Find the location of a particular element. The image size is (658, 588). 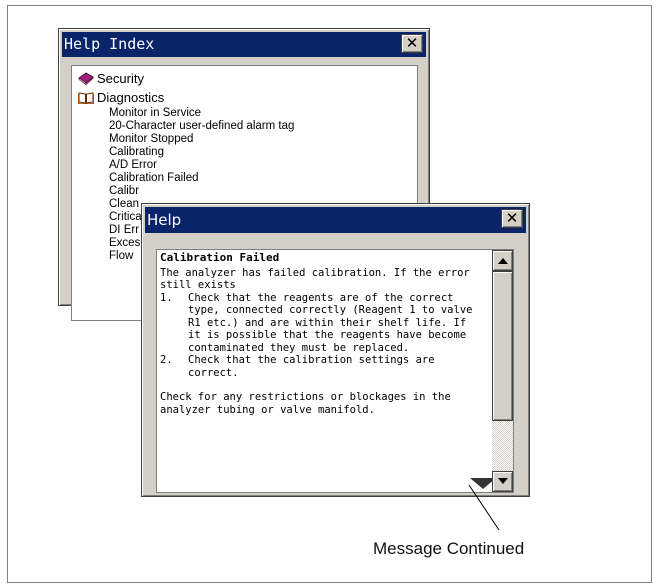

callout-leader-line is located at coordinates (484, 507).